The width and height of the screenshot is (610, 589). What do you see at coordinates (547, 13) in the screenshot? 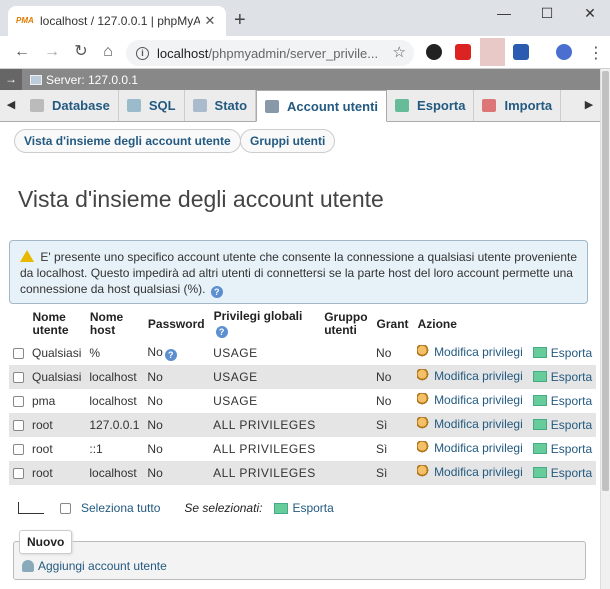
I see `maximize-button: ☐` at bounding box center [547, 13].